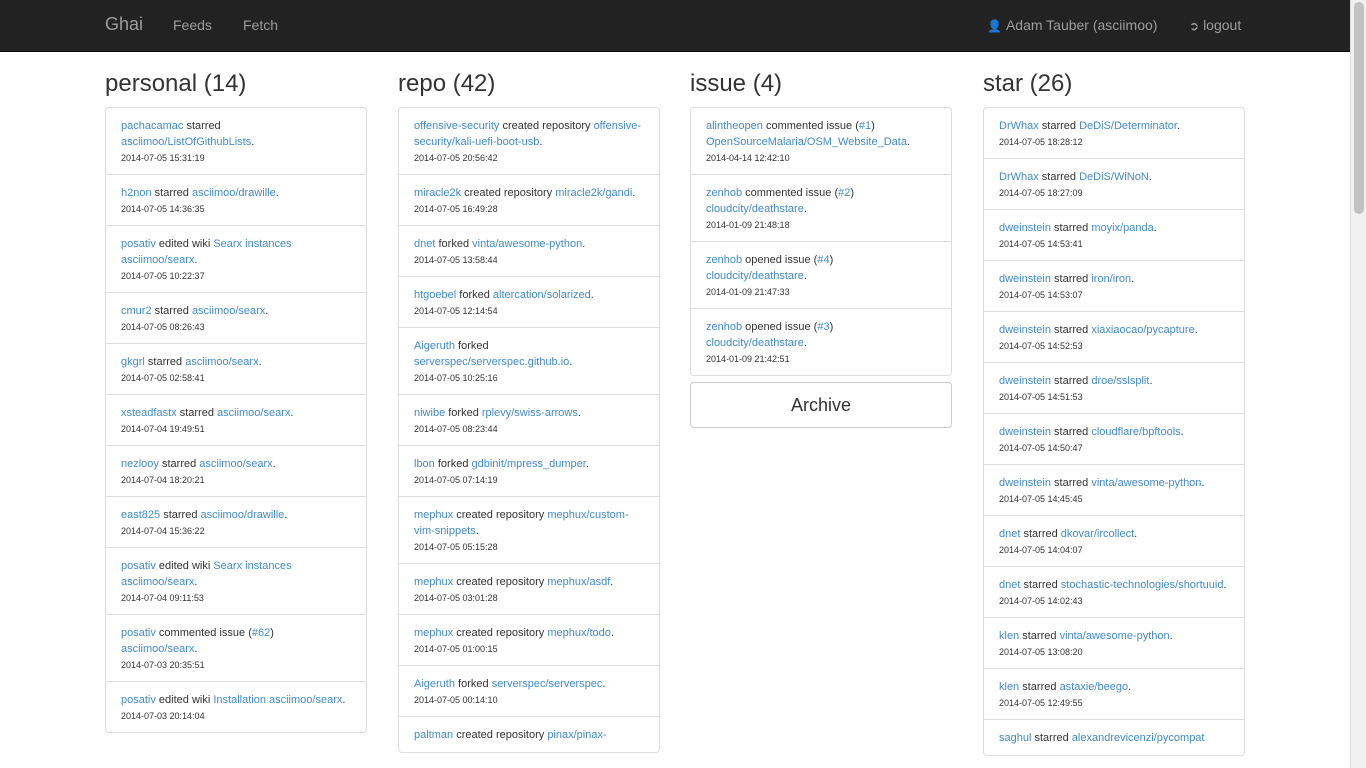  I want to click on actor-link: gkgrl, so click(133, 362).